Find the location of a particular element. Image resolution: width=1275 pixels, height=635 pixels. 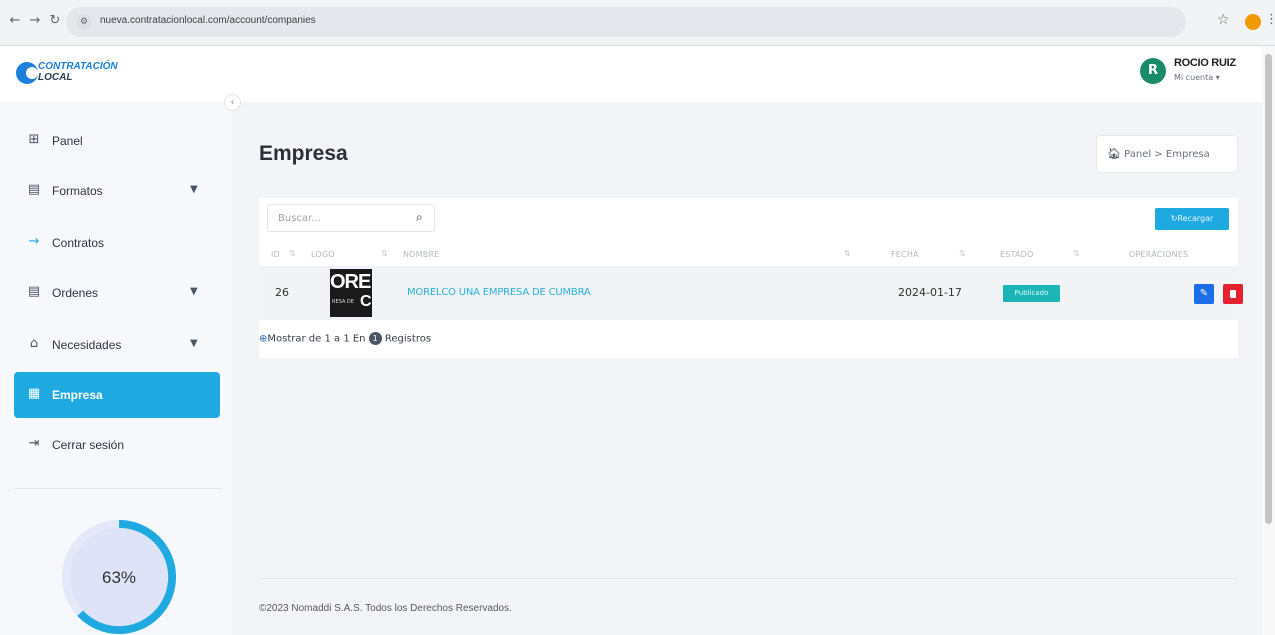

search-input is located at coordinates (338, 218).